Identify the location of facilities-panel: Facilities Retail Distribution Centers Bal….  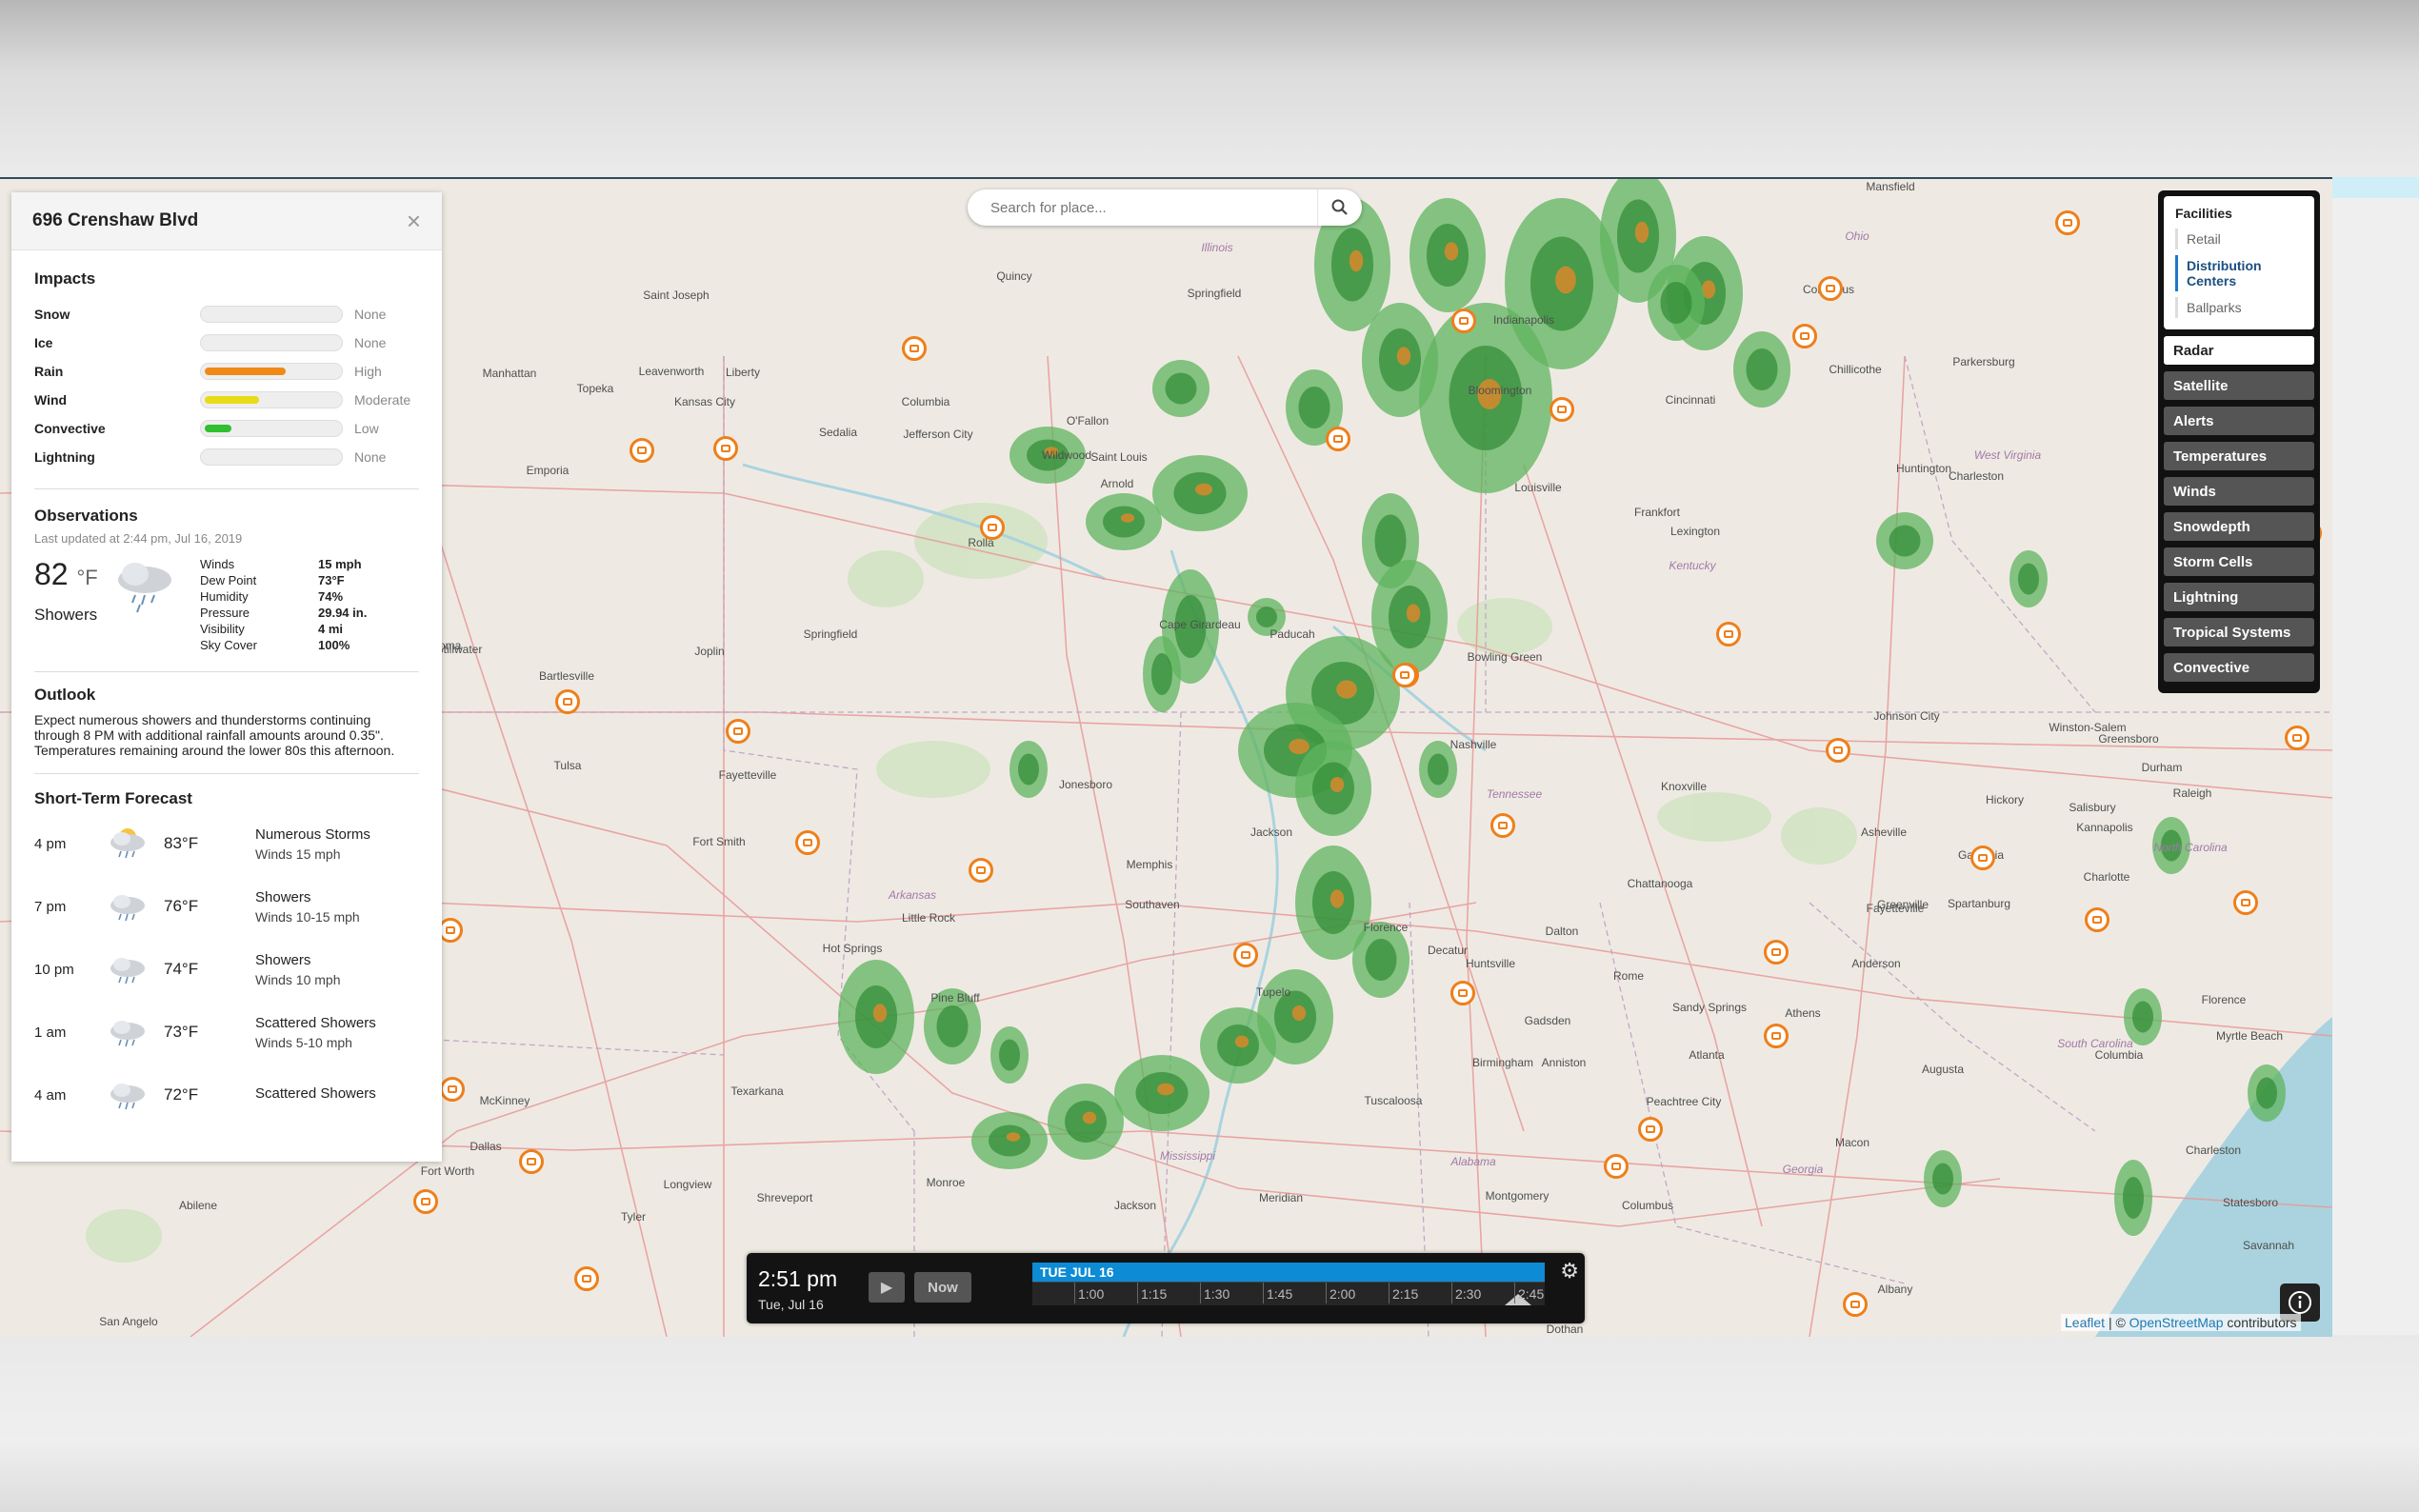
(2239, 262).